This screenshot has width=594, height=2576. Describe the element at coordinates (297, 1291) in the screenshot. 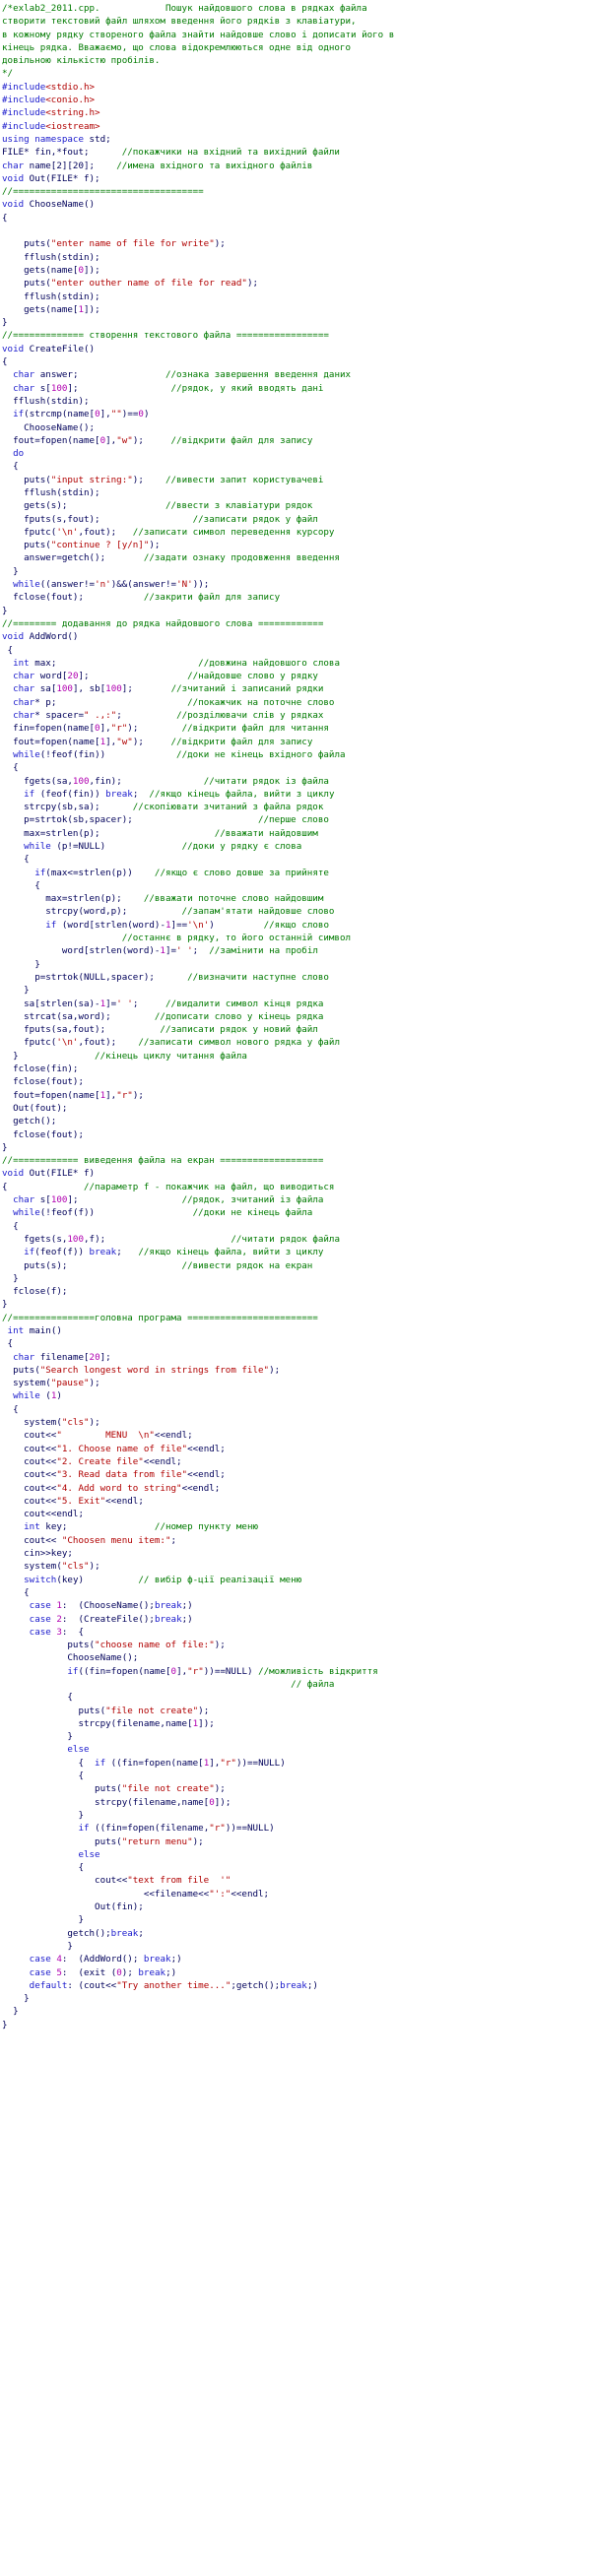

I see `code-line: fclose(f);` at that location.